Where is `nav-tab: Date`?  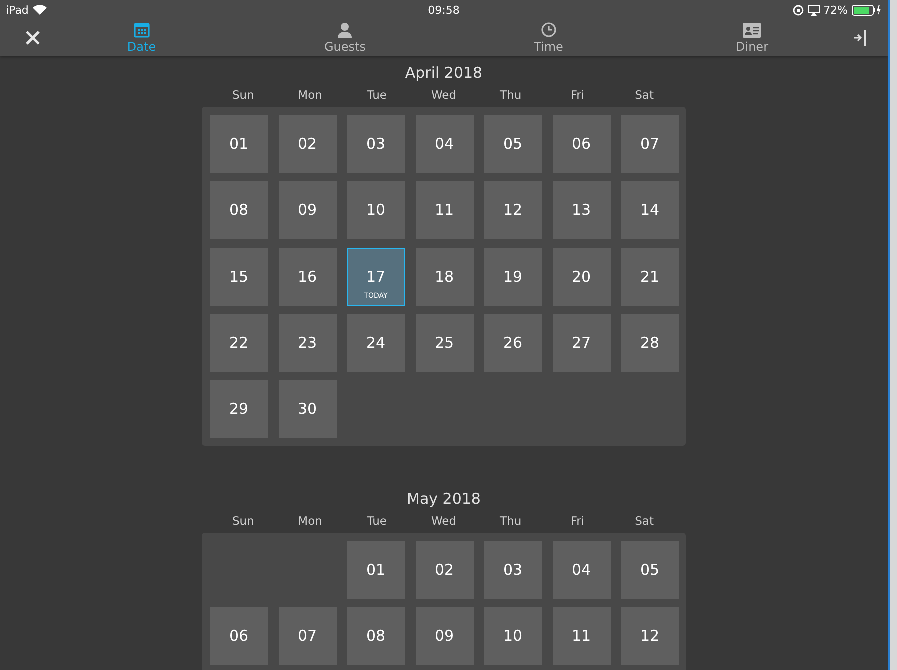
nav-tab: Date is located at coordinates (142, 38).